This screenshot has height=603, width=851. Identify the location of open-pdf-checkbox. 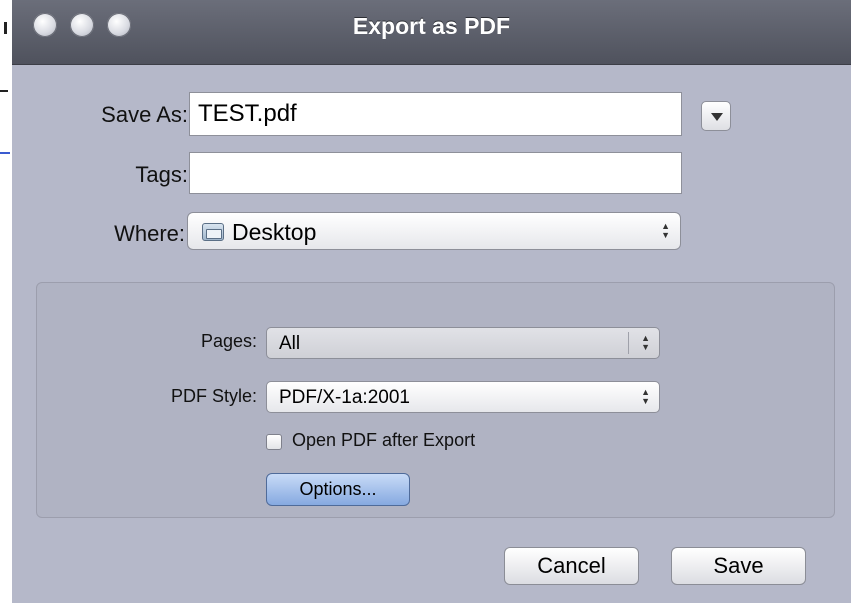
(274, 442).